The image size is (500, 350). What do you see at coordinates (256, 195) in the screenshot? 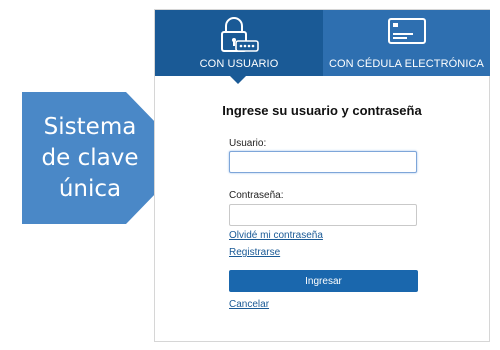
I see `contrasena-label: Contraseña:` at bounding box center [256, 195].